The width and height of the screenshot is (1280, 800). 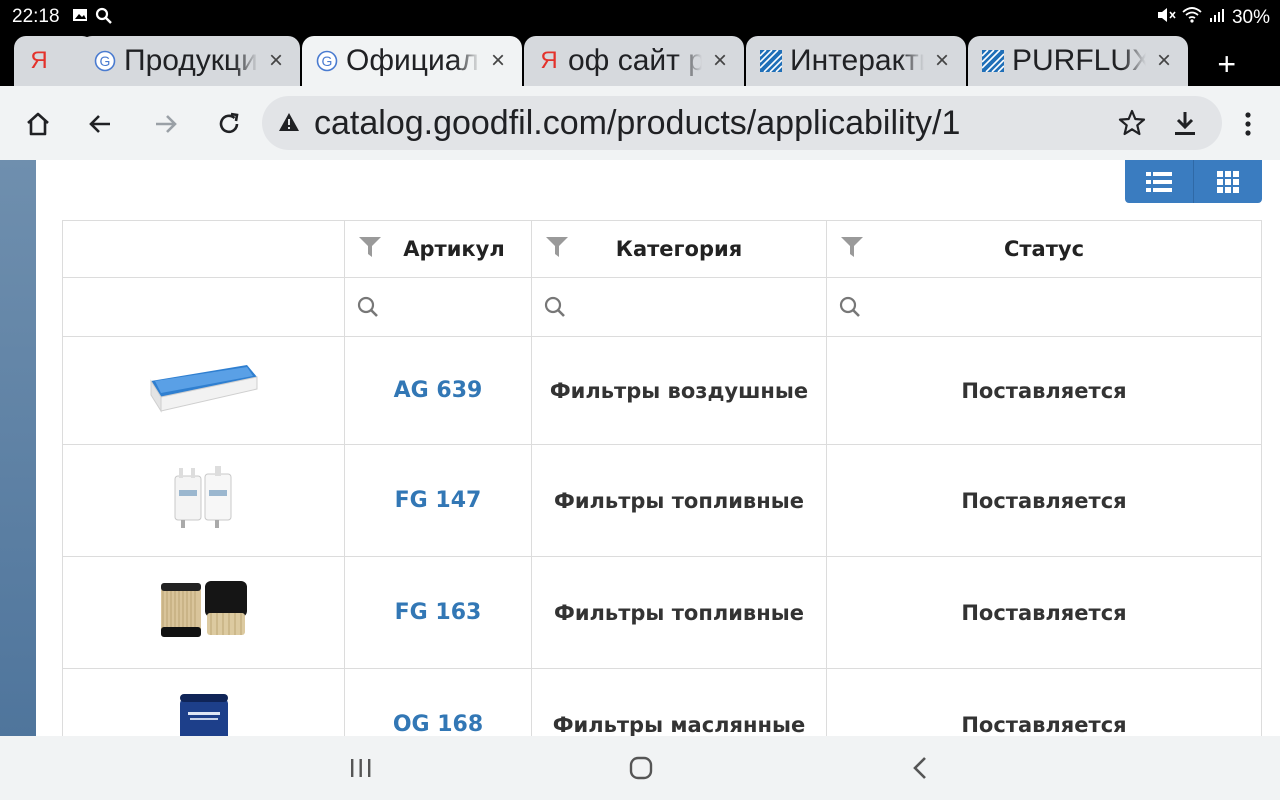 I want to click on product-image-air-filter, so click(x=203, y=390).